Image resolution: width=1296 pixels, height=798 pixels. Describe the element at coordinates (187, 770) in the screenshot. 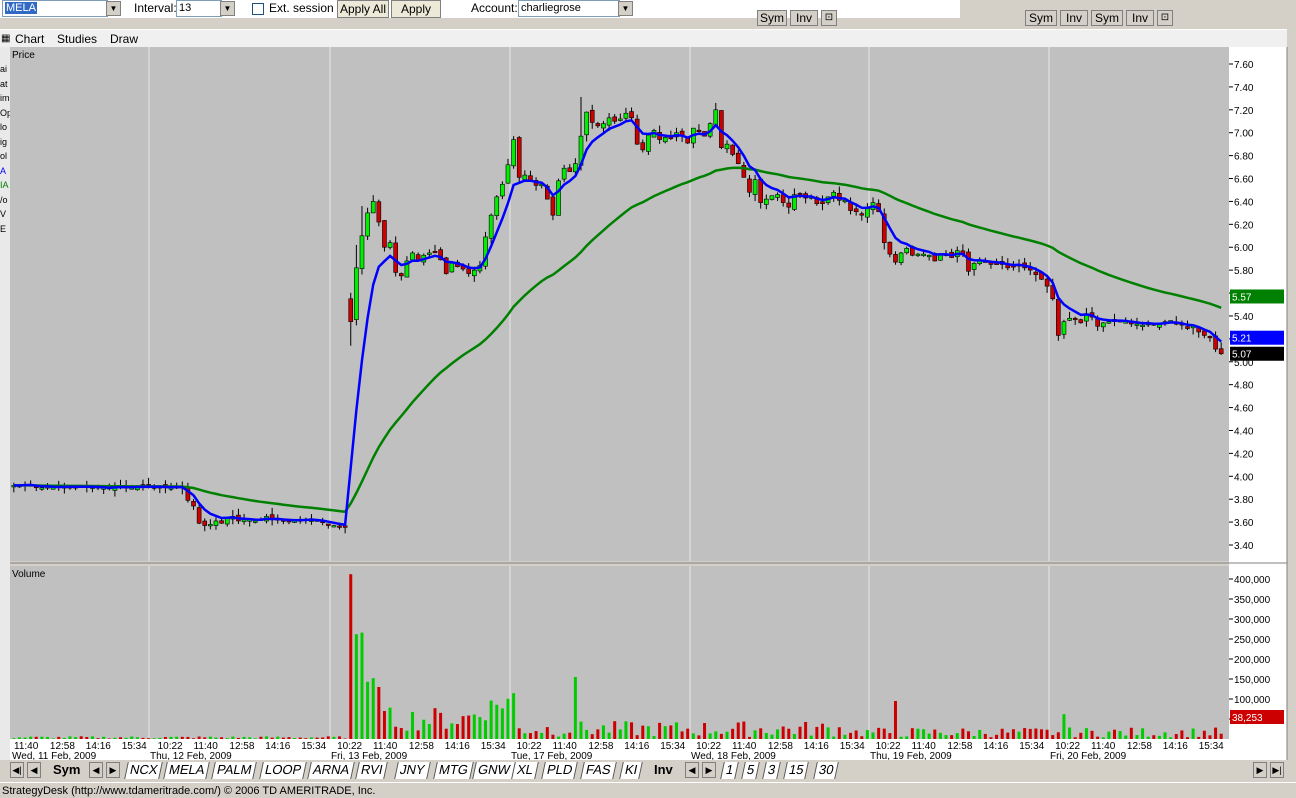

I see `symbol-tab-mela: MELA` at that location.